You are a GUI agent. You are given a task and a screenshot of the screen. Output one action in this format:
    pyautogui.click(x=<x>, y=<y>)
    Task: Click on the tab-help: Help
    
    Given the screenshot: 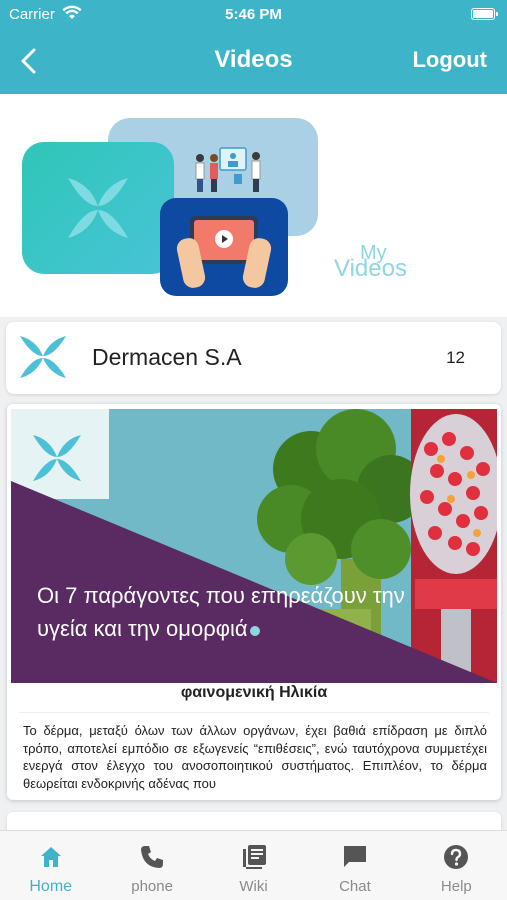 What is the action you would take?
    pyautogui.click(x=456, y=865)
    